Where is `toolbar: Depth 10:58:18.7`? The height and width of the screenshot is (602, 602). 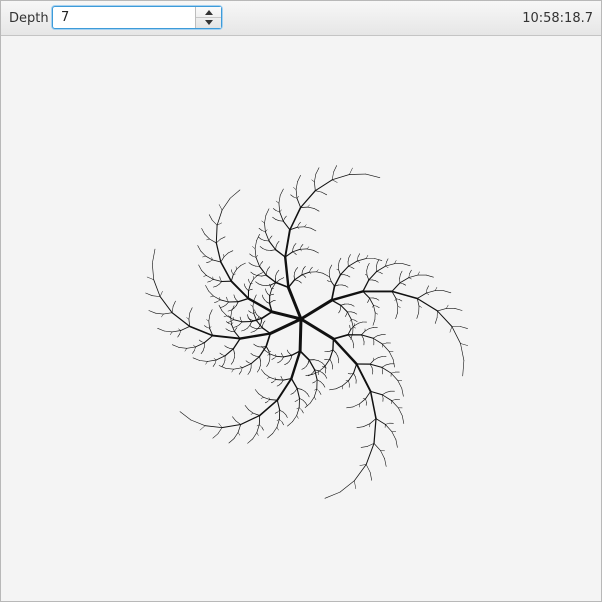
toolbar: Depth 10:58:18.7 is located at coordinates (301, 18).